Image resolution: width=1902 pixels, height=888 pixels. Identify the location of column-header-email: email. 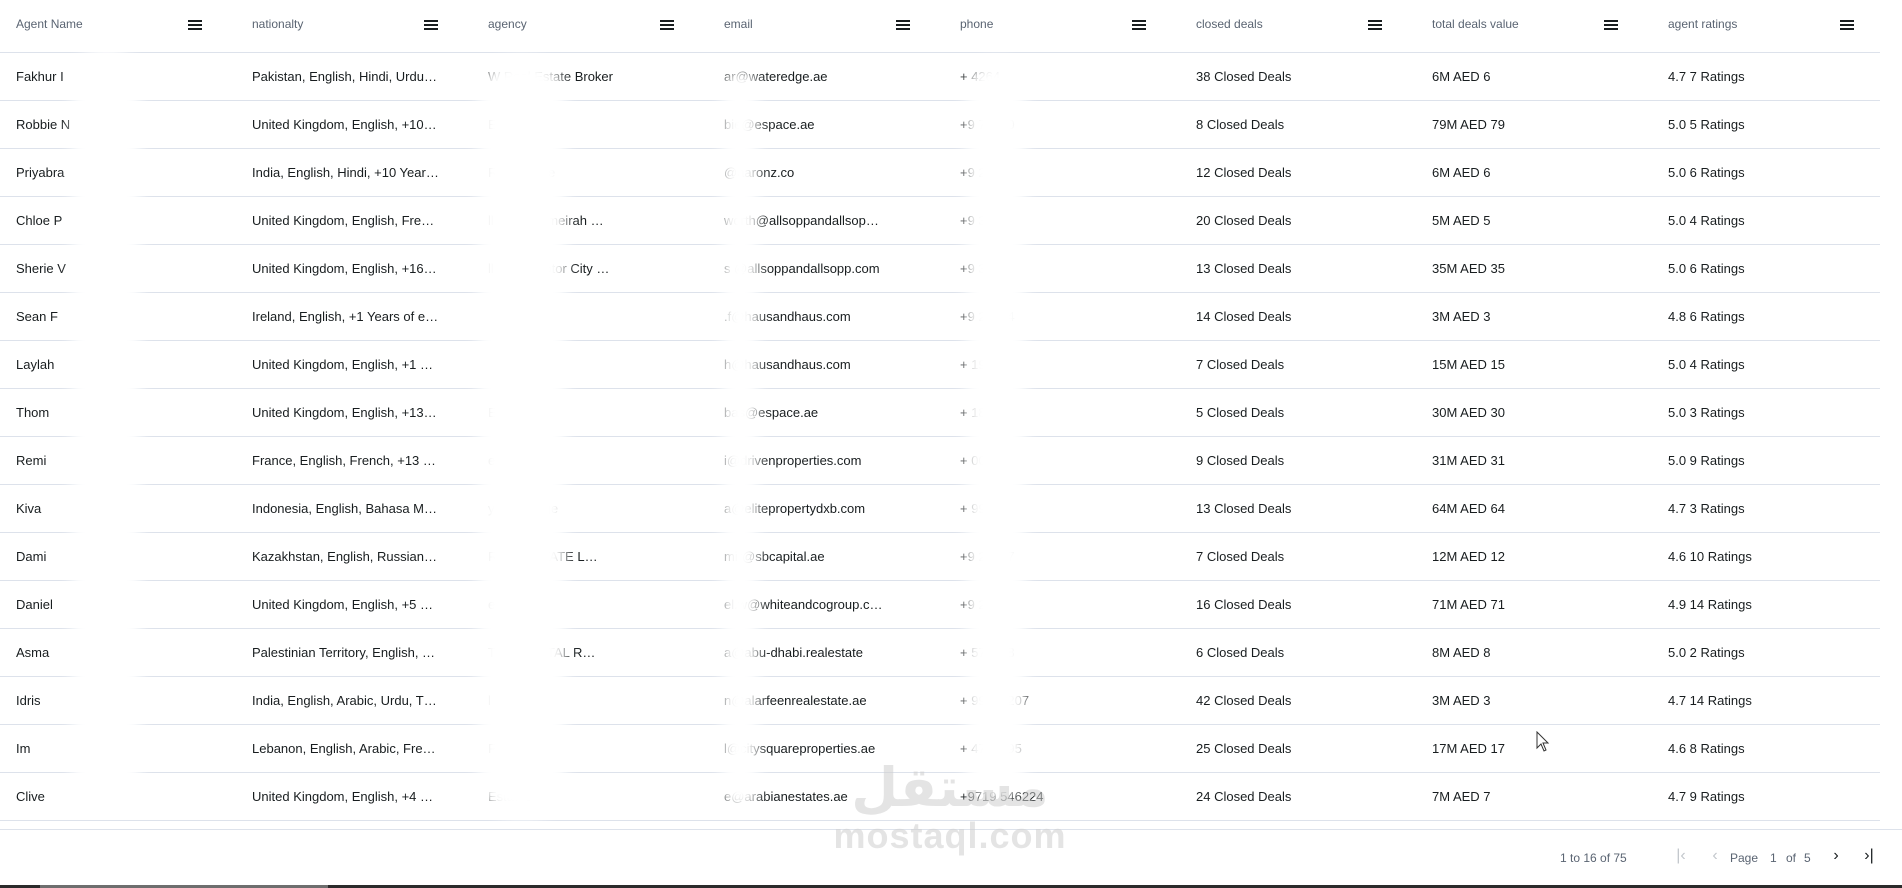
(822, 26).